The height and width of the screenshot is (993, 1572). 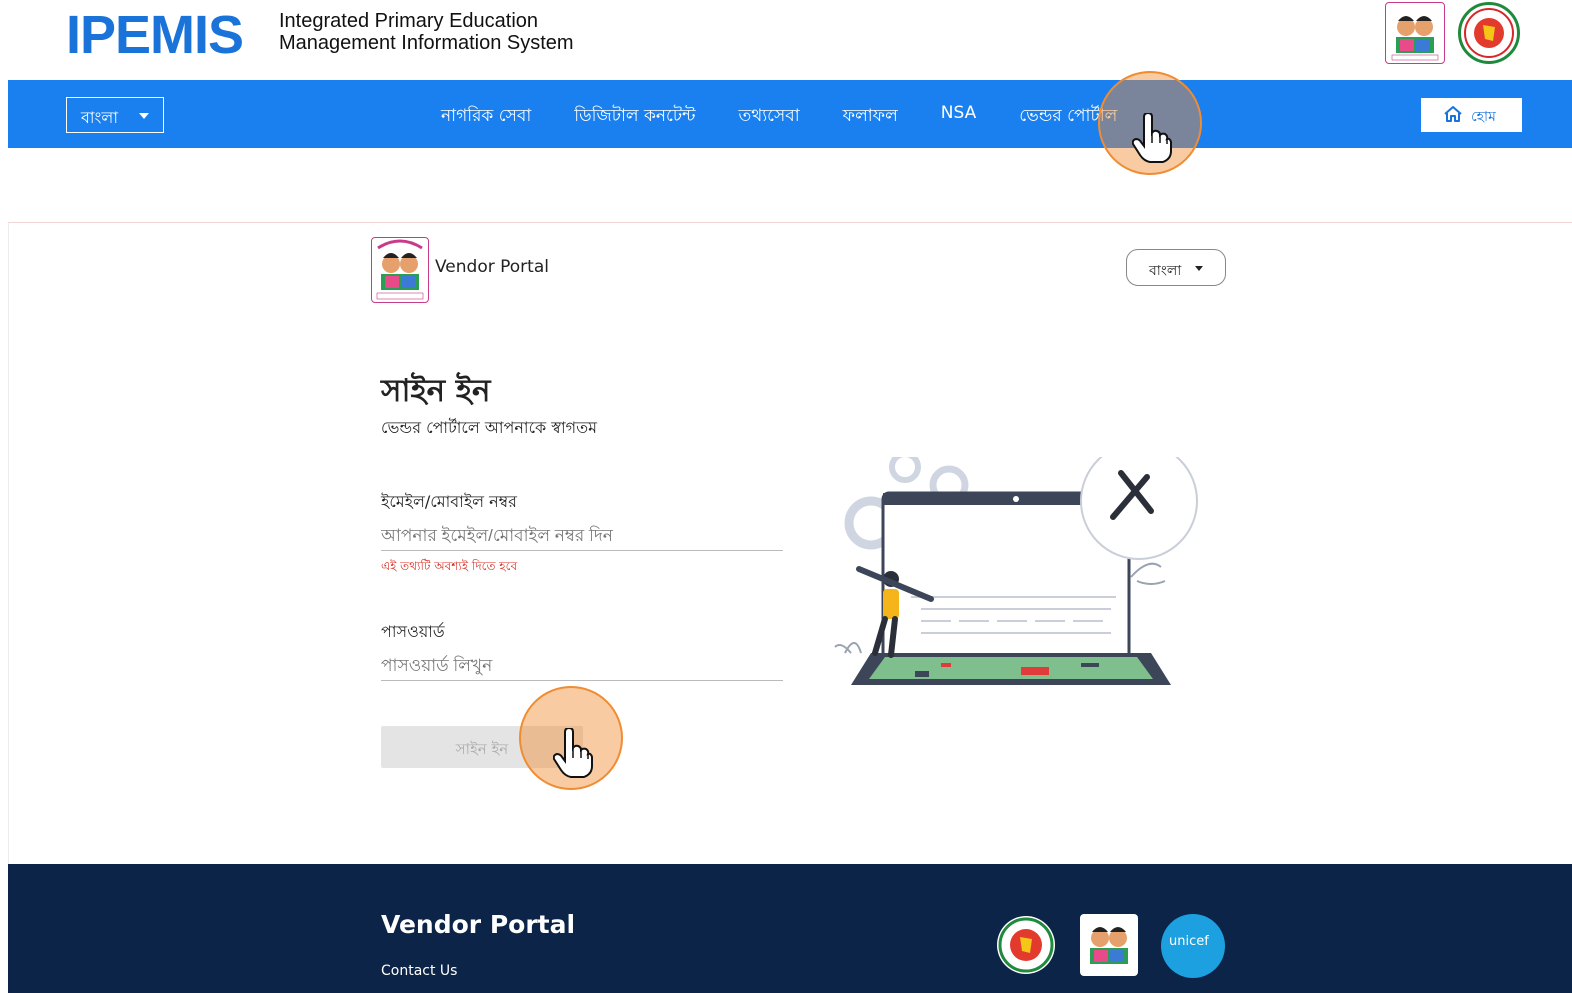 What do you see at coordinates (449, 566) in the screenshot?
I see `email-error-message: এই তথ্যটি অবশ্যই দিতে হবে` at bounding box center [449, 566].